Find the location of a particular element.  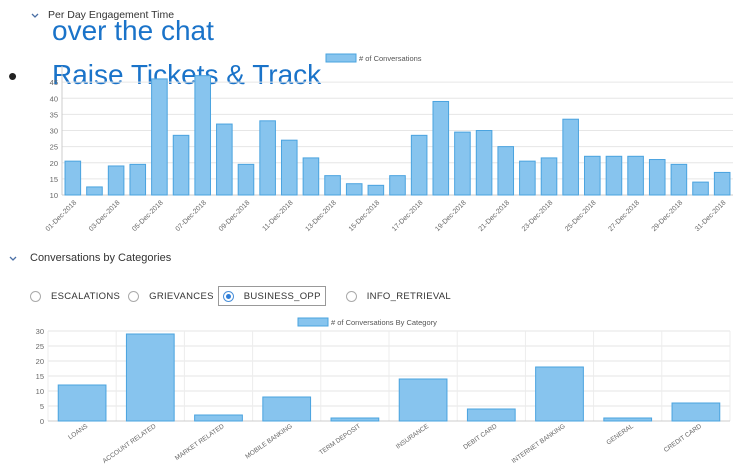

y-tick-label: 40 is located at coordinates (54, 98).